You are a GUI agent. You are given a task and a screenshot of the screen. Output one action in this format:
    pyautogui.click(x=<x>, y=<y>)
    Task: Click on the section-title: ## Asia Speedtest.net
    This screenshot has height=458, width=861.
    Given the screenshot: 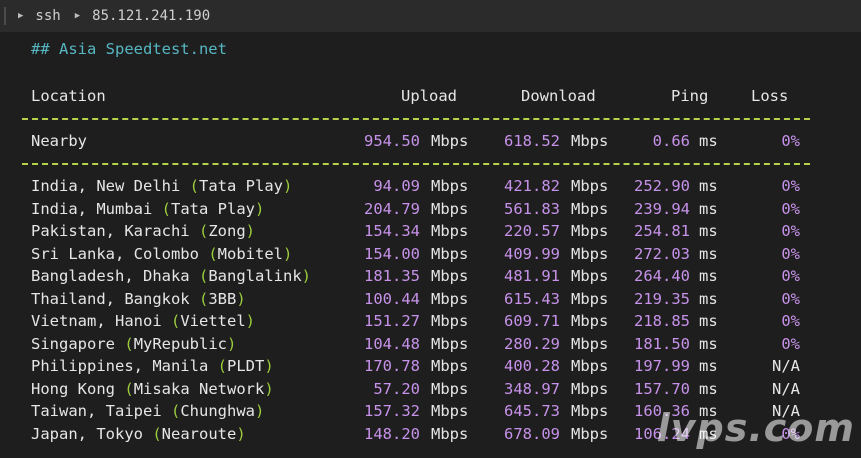 What is the action you would take?
    pyautogui.click(x=129, y=49)
    